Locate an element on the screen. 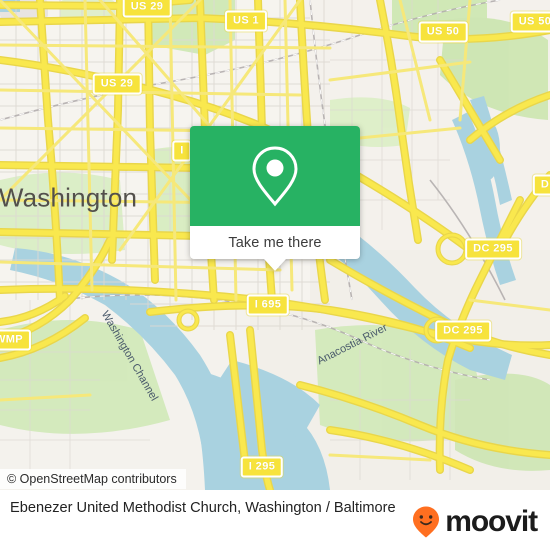  highway-shield-partial-i: I is located at coordinates (182, 151).